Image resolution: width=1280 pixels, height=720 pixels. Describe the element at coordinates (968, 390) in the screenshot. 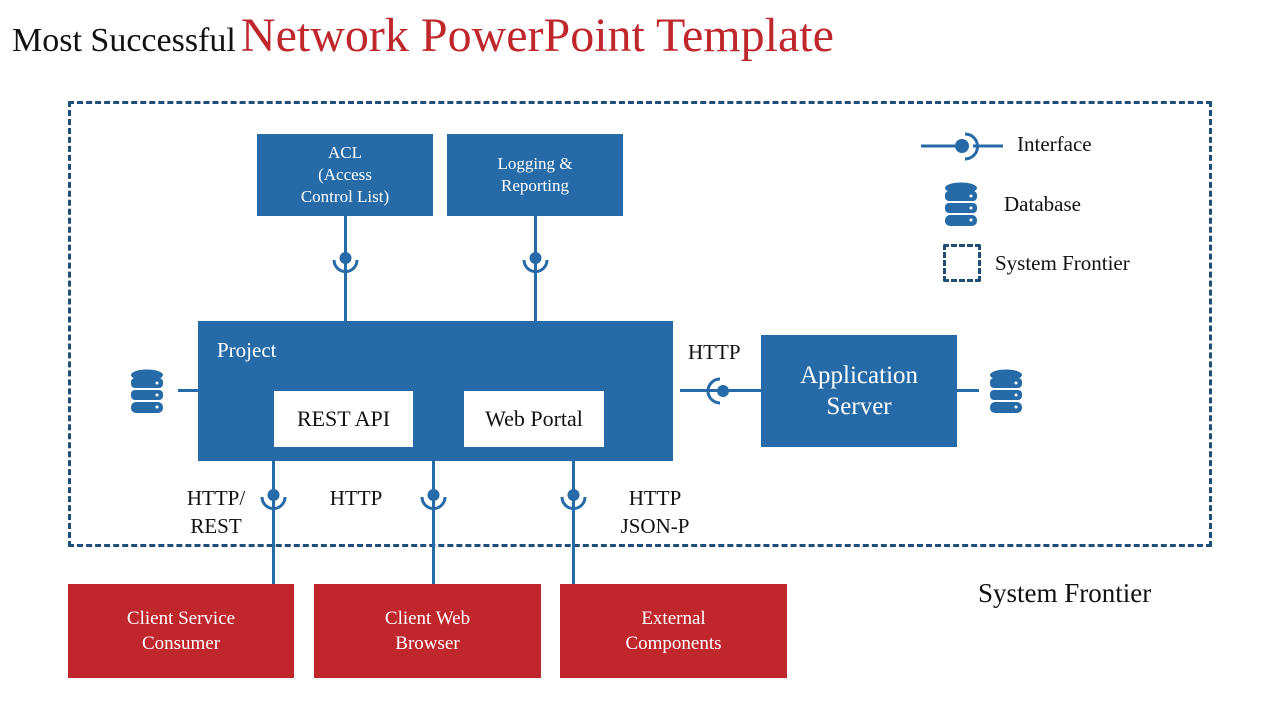

I see `connector-db-right` at that location.